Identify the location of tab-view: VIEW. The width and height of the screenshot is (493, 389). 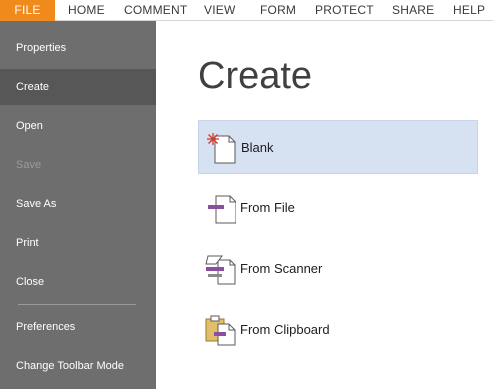
(219, 10).